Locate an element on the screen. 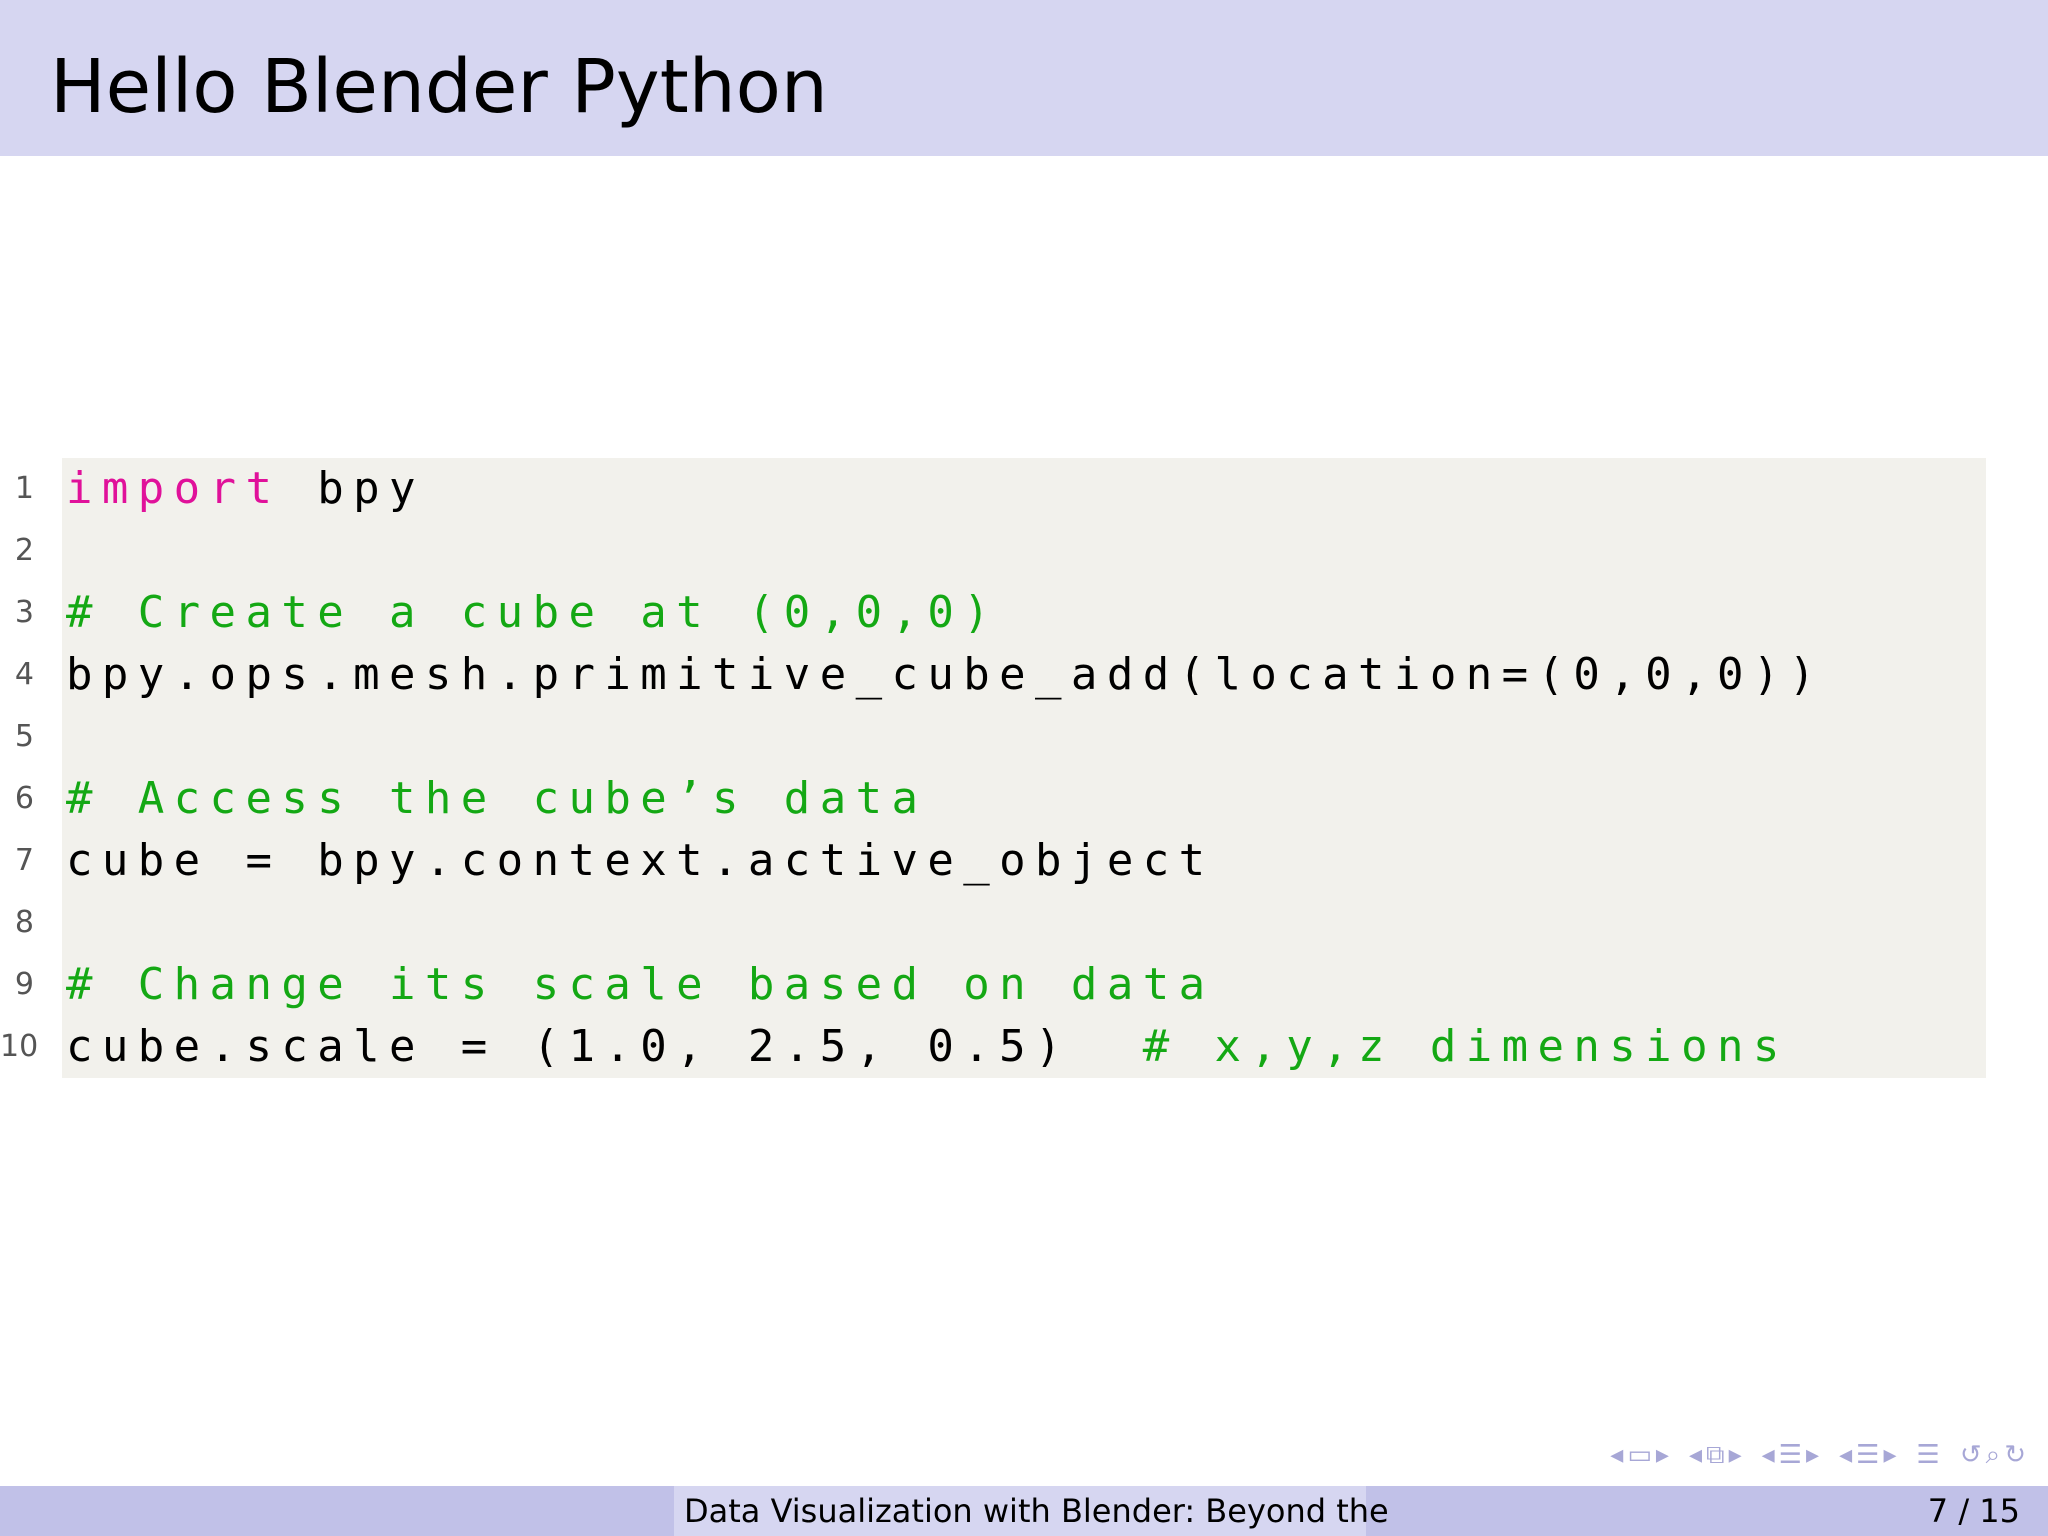  code-line: 2 is located at coordinates (1000, 551).